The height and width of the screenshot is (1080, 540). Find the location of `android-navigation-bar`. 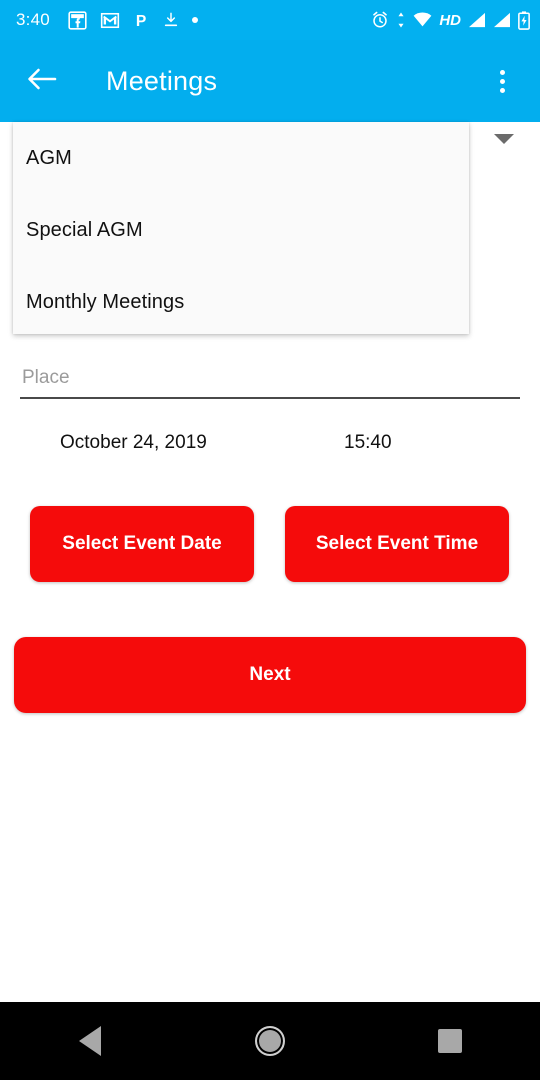

android-navigation-bar is located at coordinates (270, 1041).